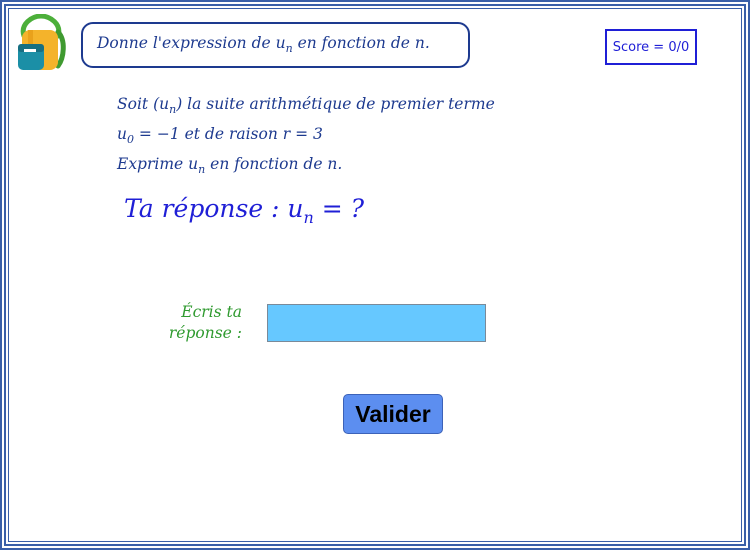  I want to click on answer-input, so click(376, 323).